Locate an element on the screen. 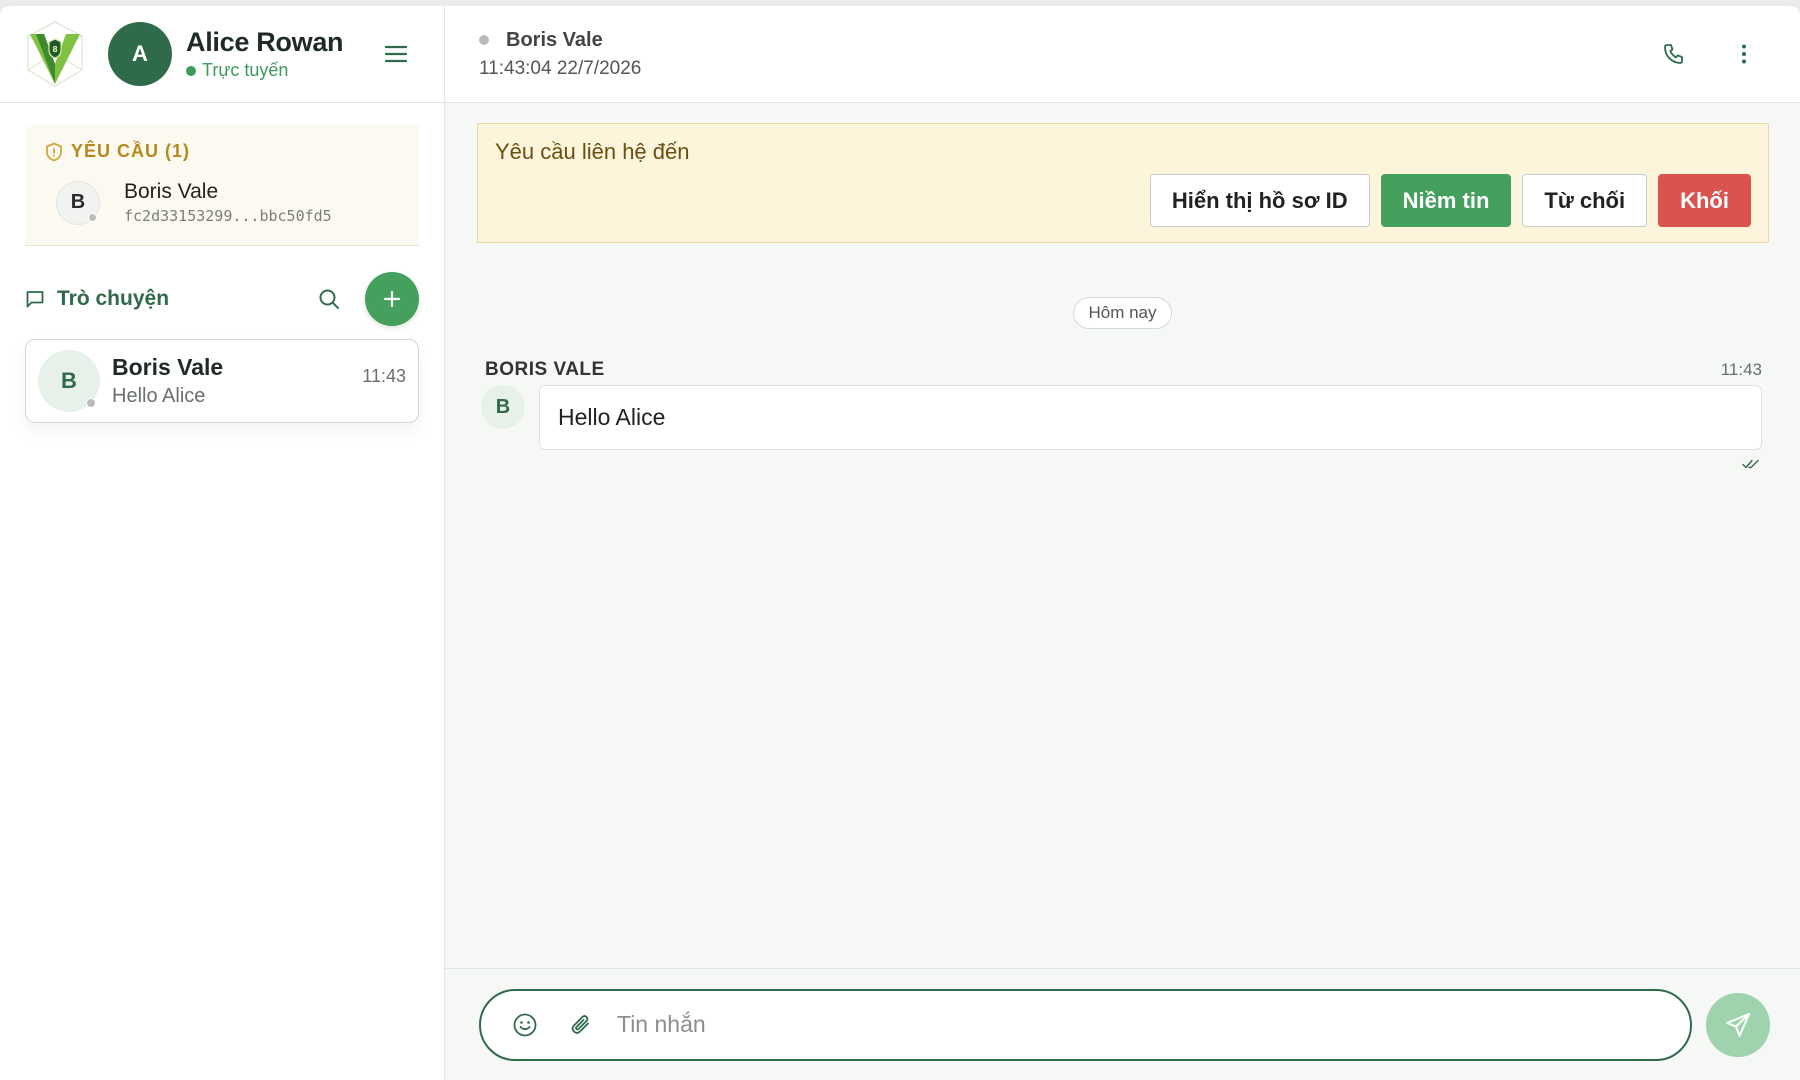 This screenshot has height=1080, width=1800. message-input is located at coordinates (1141, 1024).